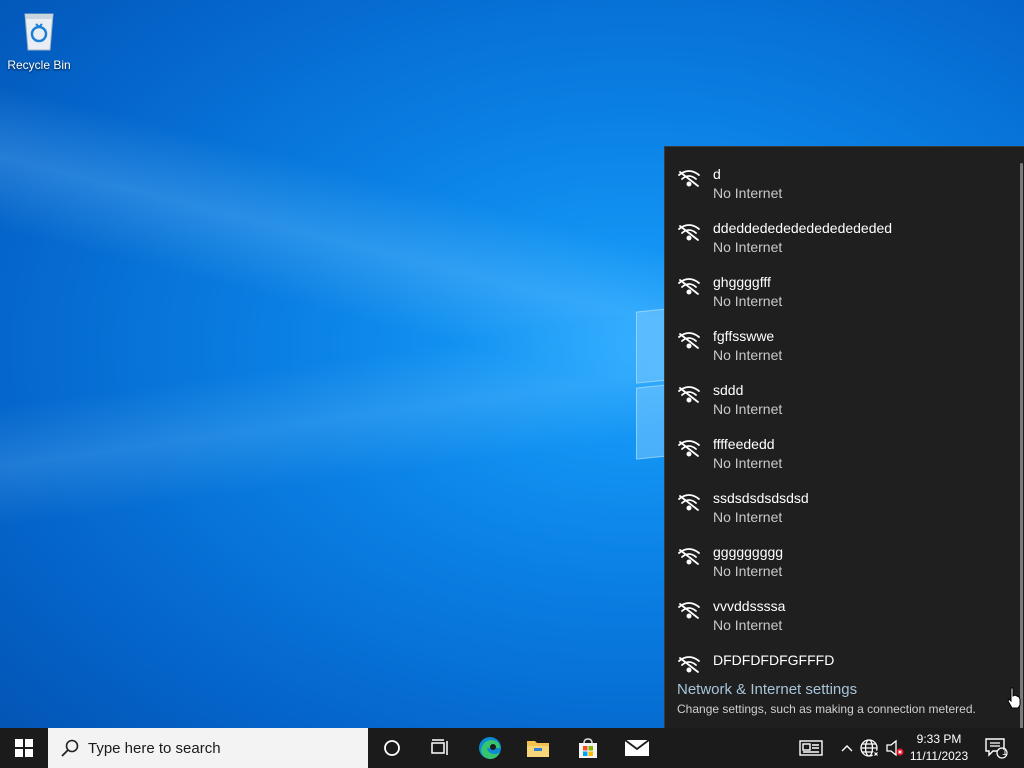 The image size is (1024, 768). I want to click on file-explorer-button, so click(538, 748).